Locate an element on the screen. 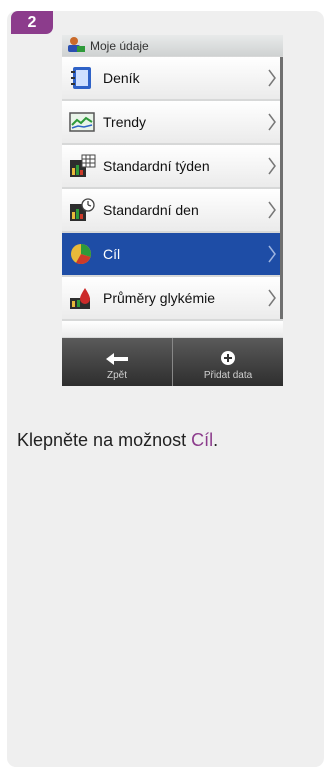 The image size is (331, 778). logbook-icon is located at coordinates (82, 78).